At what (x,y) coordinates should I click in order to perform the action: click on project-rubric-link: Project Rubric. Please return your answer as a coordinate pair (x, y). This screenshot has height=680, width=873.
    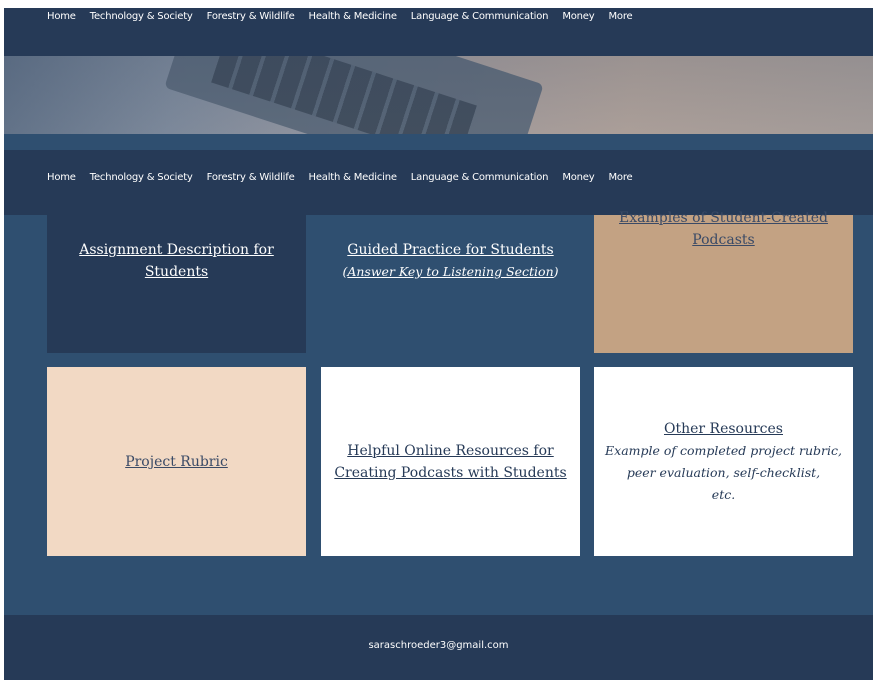
    Looking at the image, I should click on (176, 462).